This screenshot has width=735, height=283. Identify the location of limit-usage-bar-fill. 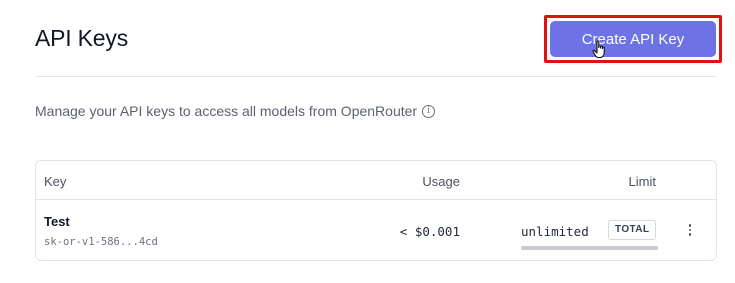
(589, 248).